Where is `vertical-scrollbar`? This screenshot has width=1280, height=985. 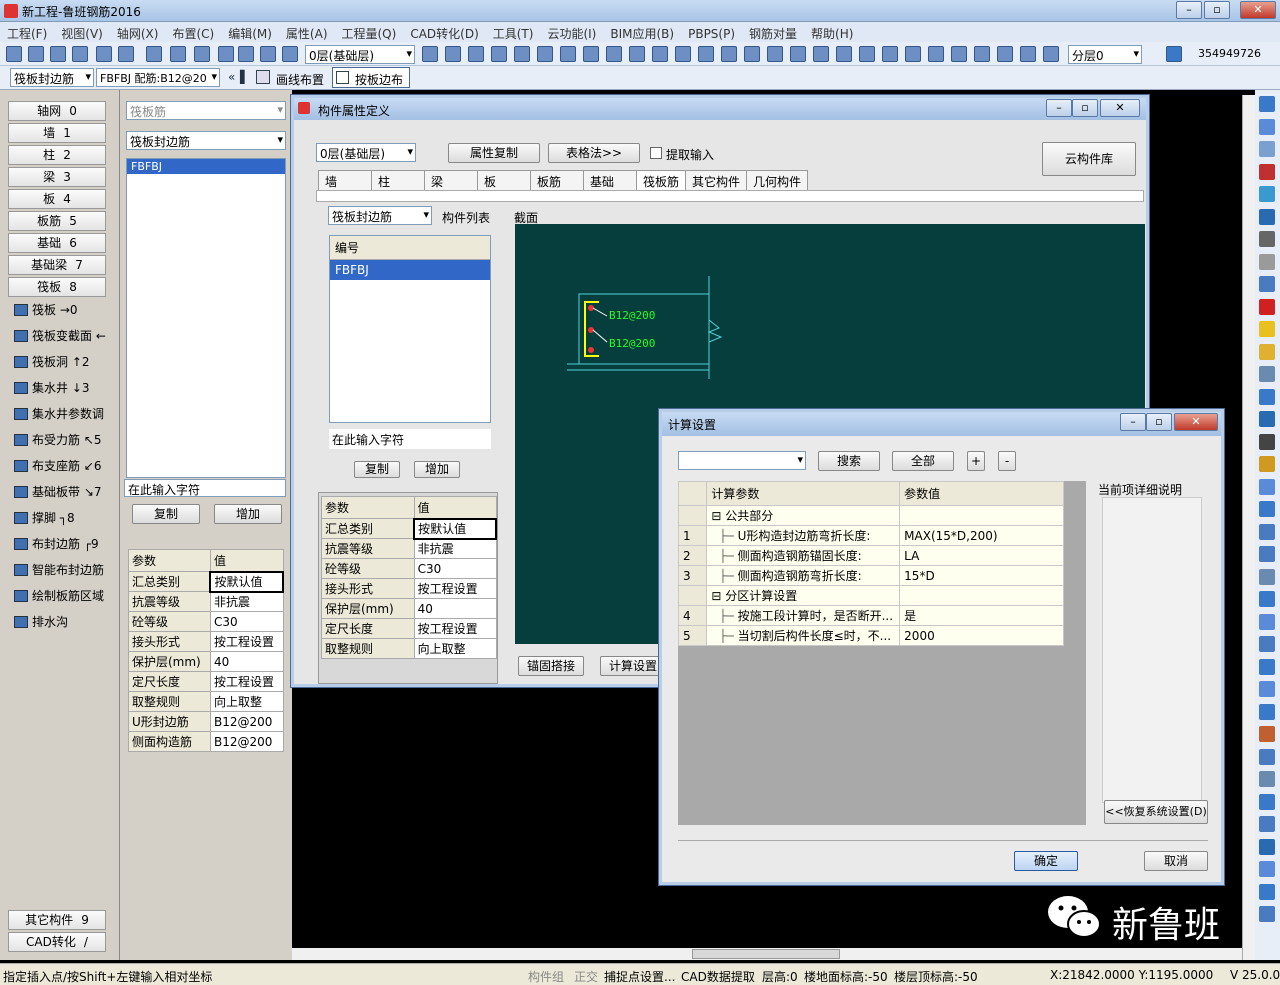
vertical-scrollbar is located at coordinates (1248, 527).